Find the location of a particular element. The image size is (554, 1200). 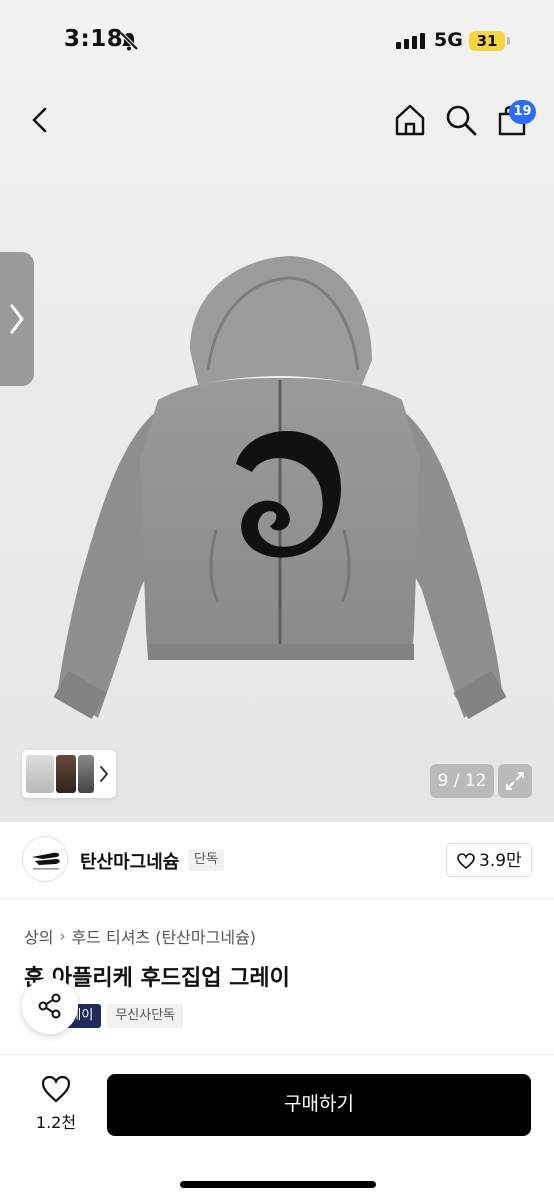

side-chevron-icon is located at coordinates (17, 319).